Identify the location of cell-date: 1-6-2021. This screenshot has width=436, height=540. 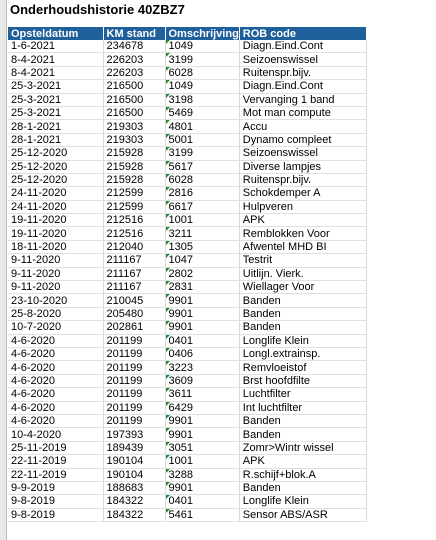
(56, 47).